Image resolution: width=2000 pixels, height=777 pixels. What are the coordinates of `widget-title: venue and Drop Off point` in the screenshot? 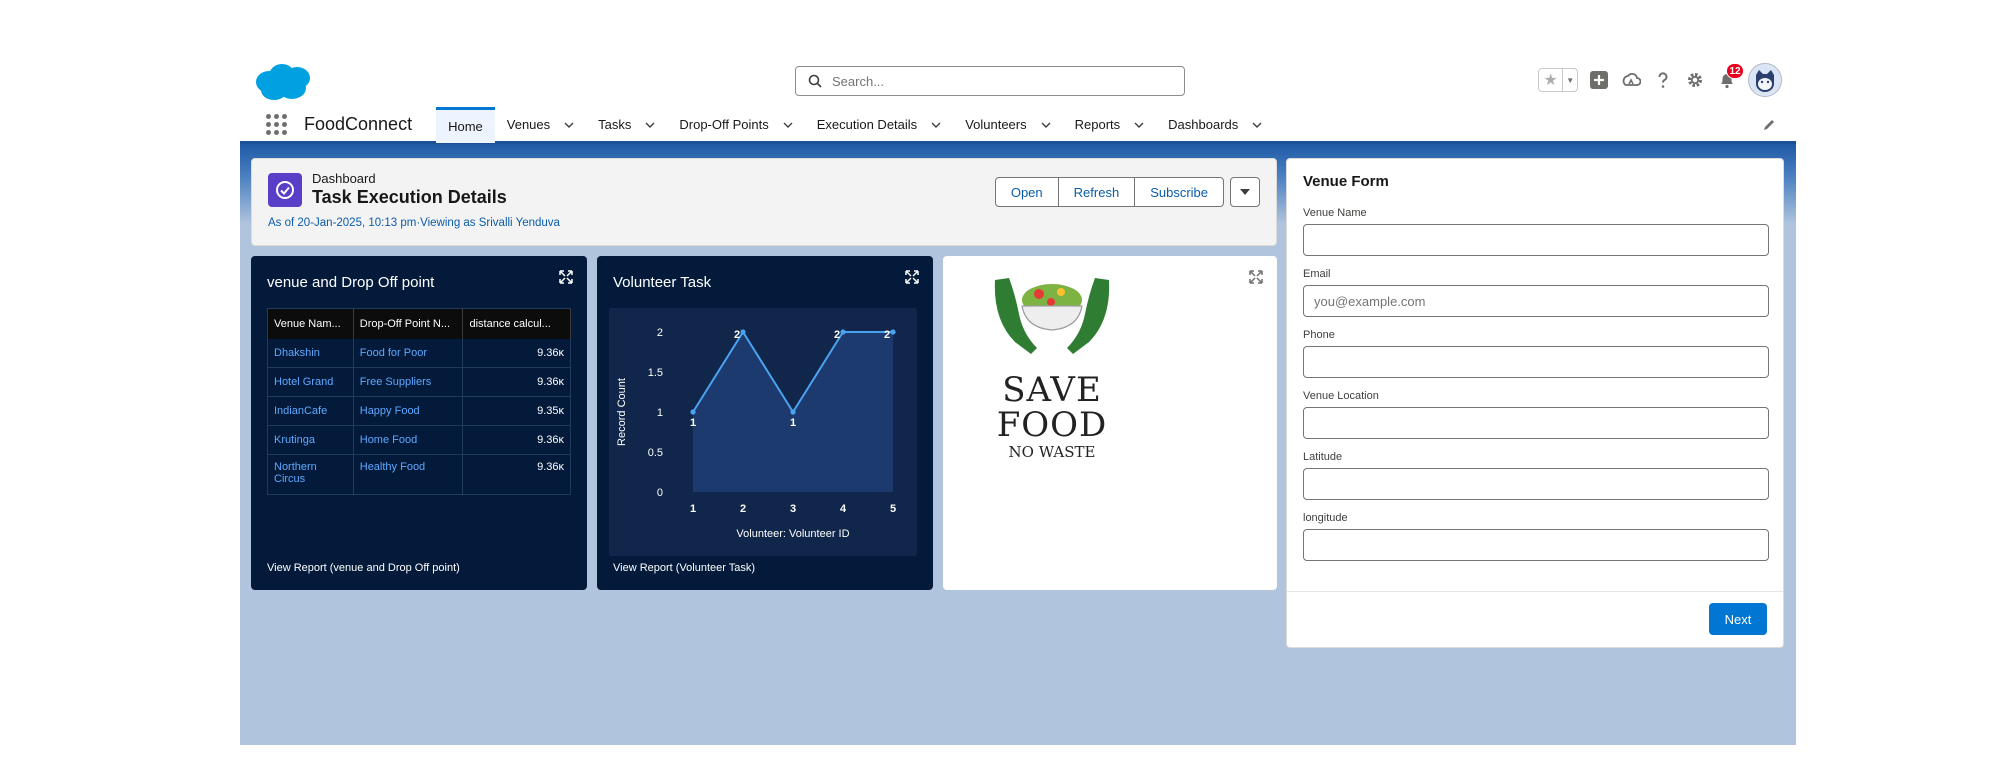 It's located at (351, 282).